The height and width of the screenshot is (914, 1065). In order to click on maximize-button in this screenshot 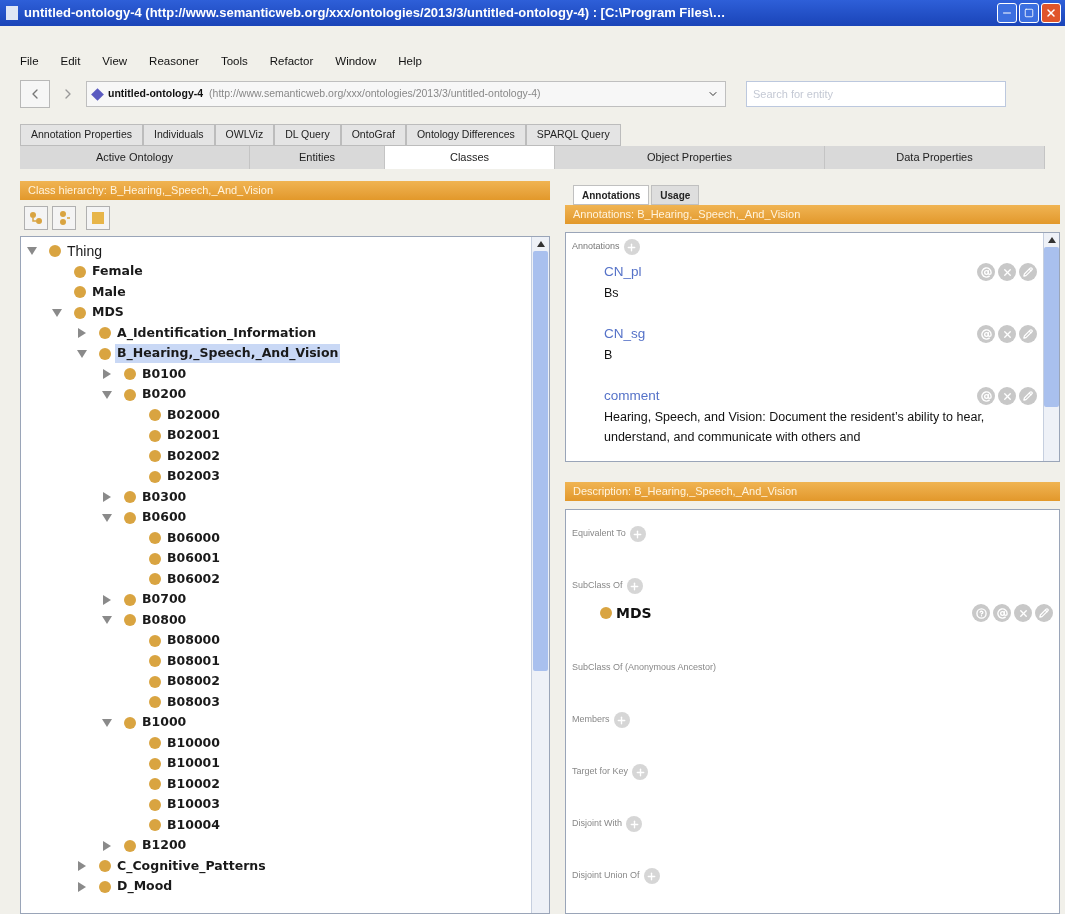, I will do `click(1029, 13)`.